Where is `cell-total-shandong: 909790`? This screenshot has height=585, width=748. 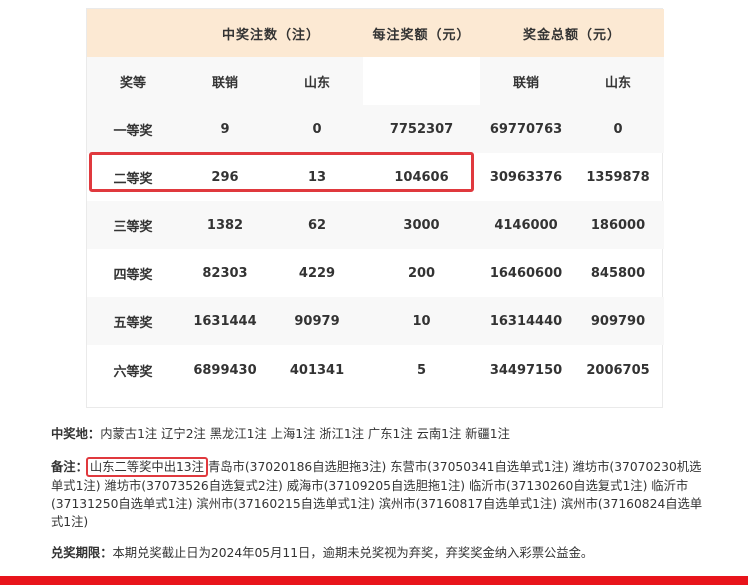
cell-total-shandong: 909790 is located at coordinates (618, 321).